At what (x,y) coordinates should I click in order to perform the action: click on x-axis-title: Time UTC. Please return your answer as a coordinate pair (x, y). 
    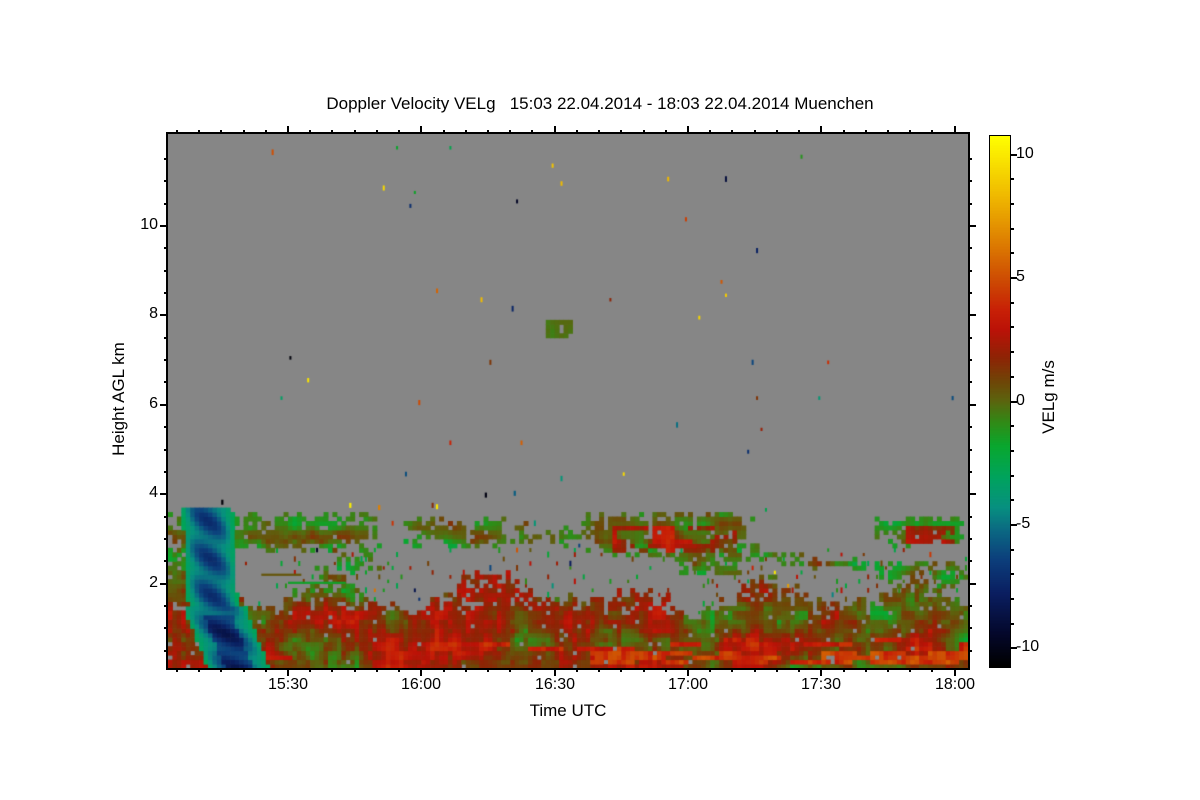
    Looking at the image, I should click on (568, 710).